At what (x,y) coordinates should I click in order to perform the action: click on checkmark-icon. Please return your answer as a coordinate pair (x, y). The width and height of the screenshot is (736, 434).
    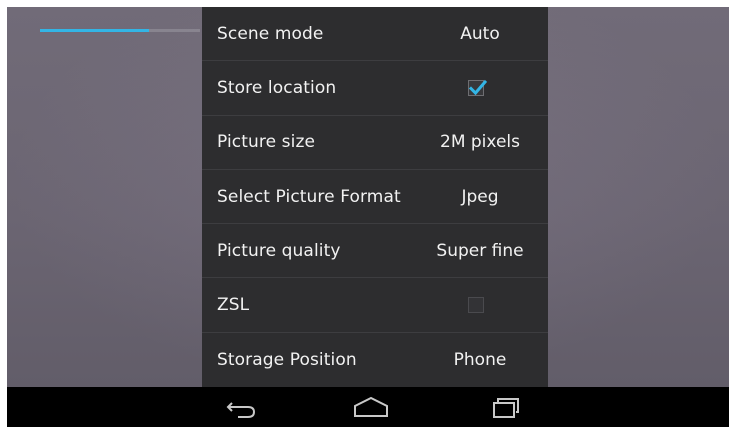
    Looking at the image, I should click on (478, 87).